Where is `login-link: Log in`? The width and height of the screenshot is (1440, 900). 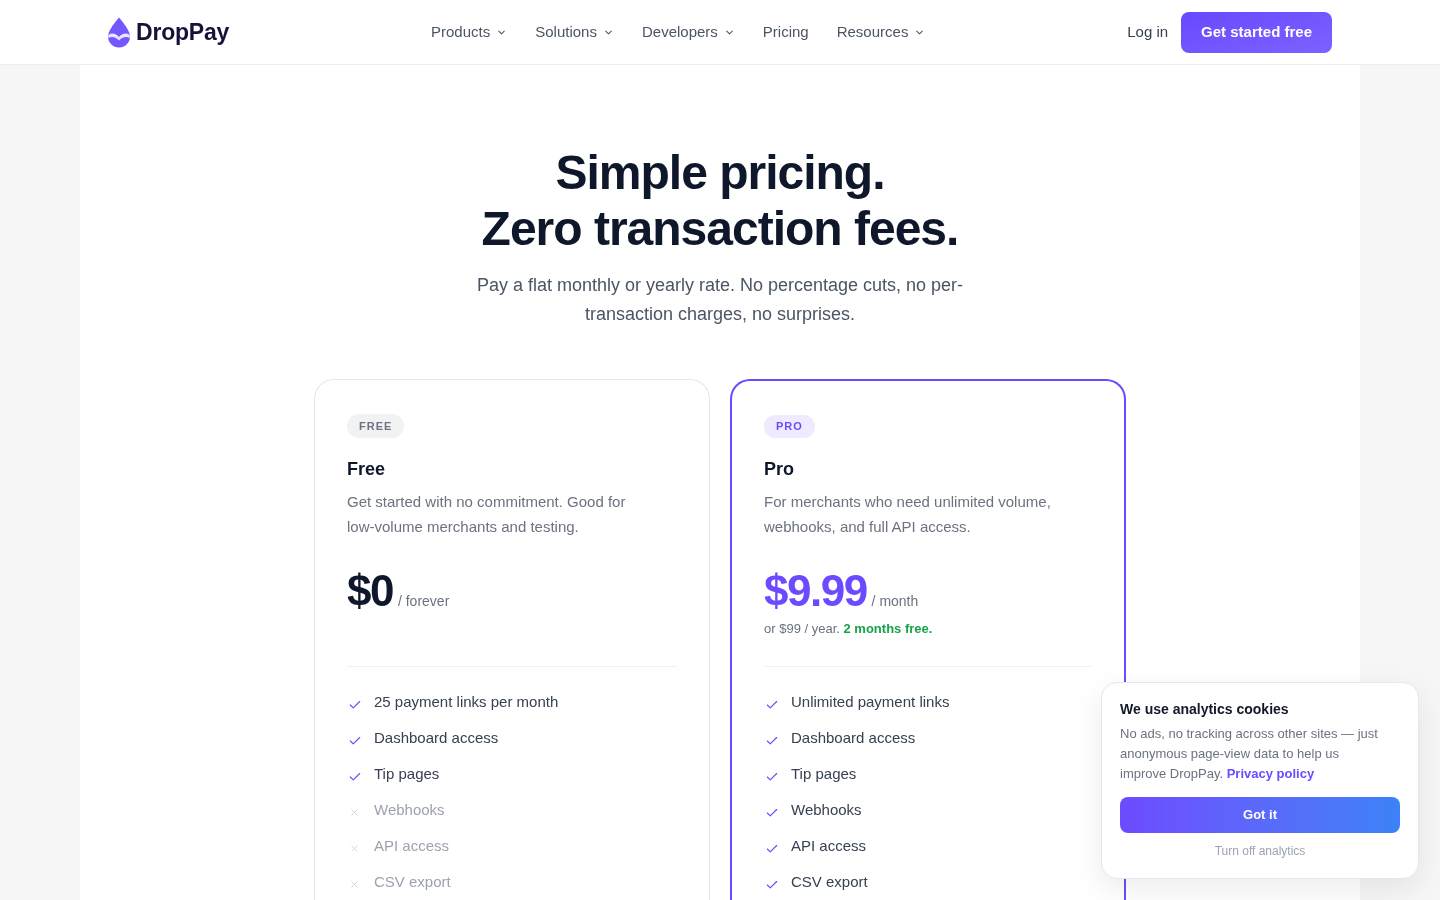 login-link: Log in is located at coordinates (1148, 32).